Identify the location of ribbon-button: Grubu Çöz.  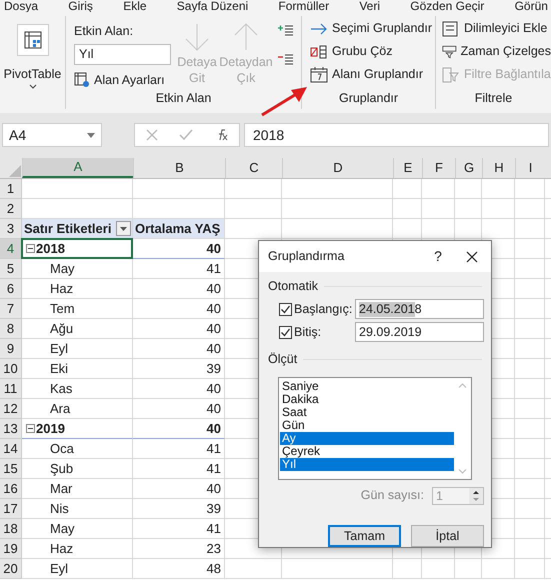
(372, 51).